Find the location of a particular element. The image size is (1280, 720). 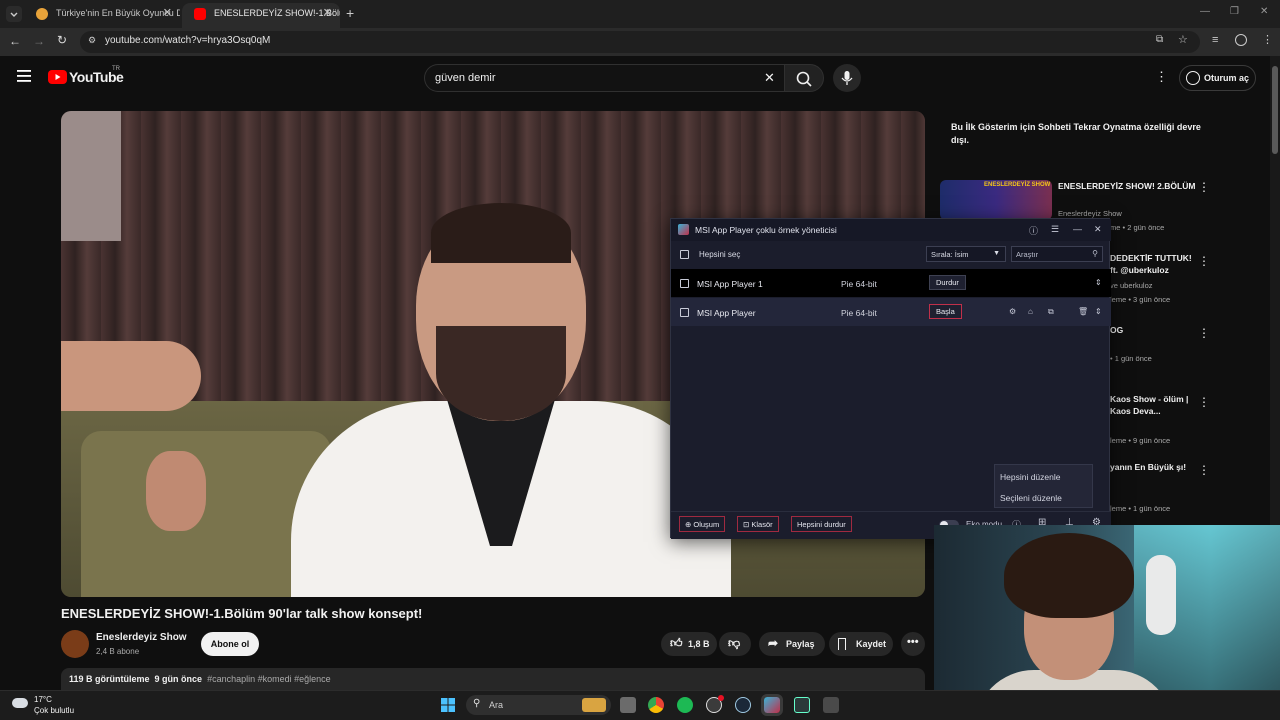

subscribe-button: Abone ol is located at coordinates (230, 644).